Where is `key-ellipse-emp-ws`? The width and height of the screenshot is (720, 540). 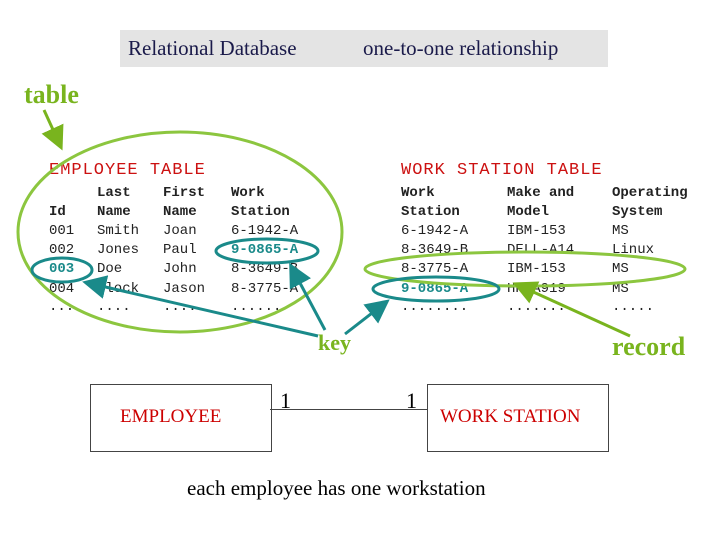
key-ellipse-emp-ws is located at coordinates (267, 251).